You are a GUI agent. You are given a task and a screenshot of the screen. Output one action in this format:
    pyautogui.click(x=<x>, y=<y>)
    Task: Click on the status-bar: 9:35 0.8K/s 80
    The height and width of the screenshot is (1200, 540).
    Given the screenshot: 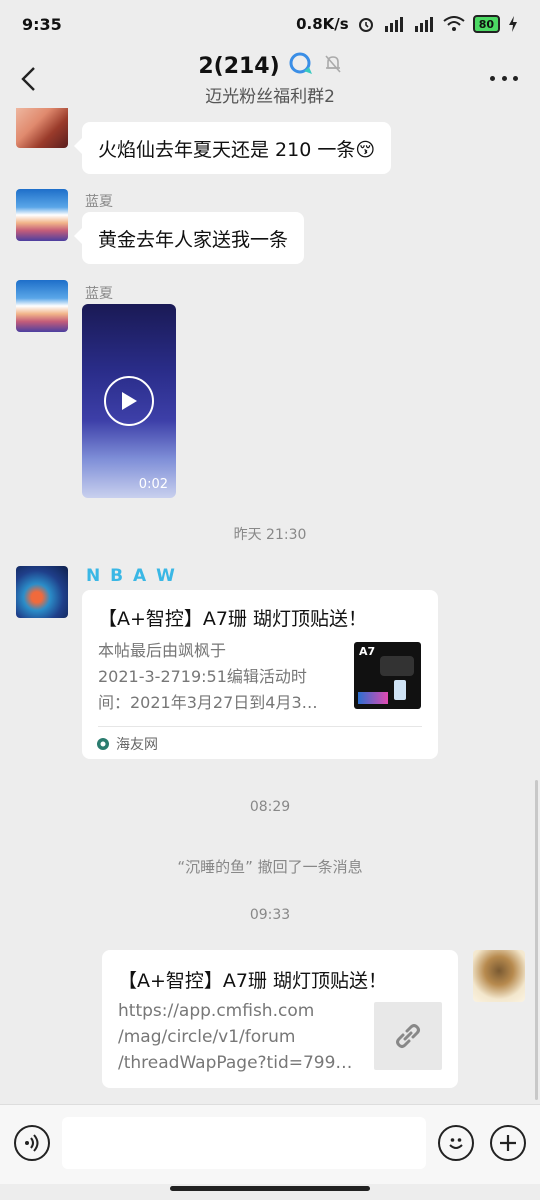 What is the action you would take?
    pyautogui.click(x=270, y=24)
    